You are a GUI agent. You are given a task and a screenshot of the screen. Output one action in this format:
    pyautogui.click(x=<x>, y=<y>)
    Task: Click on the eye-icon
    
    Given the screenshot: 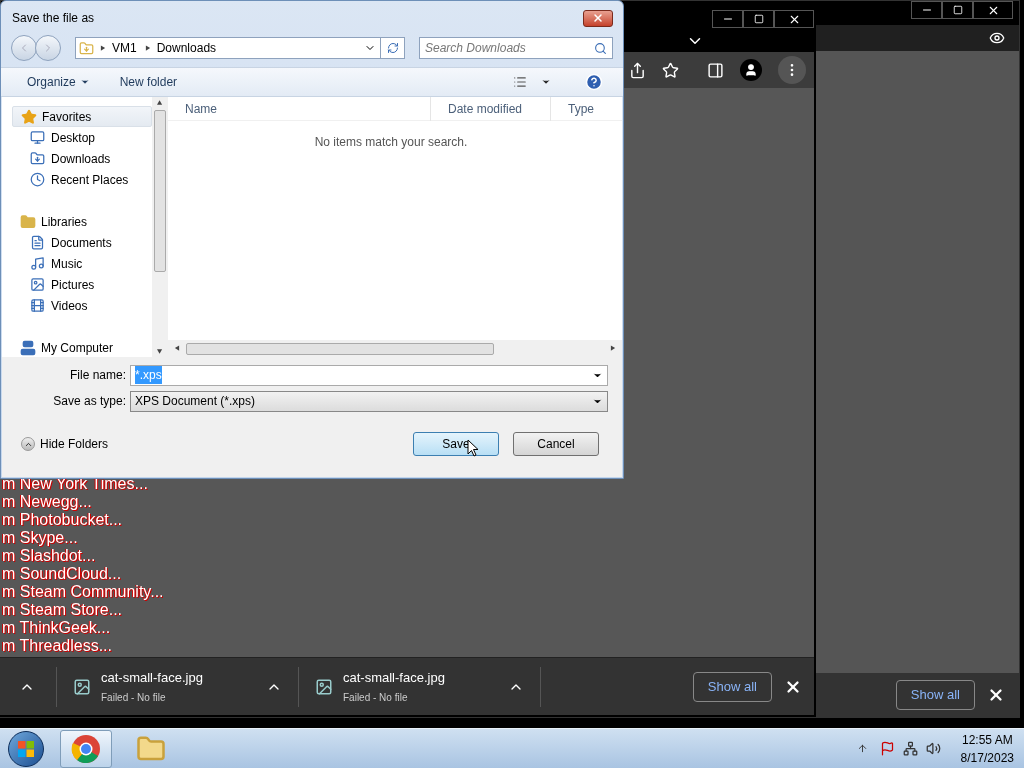 What is the action you would take?
    pyautogui.click(x=997, y=38)
    